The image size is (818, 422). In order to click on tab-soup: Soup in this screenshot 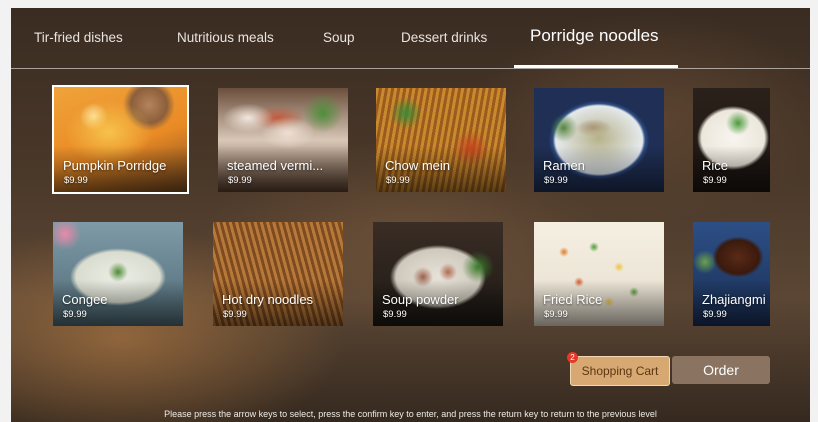, I will do `click(339, 37)`.